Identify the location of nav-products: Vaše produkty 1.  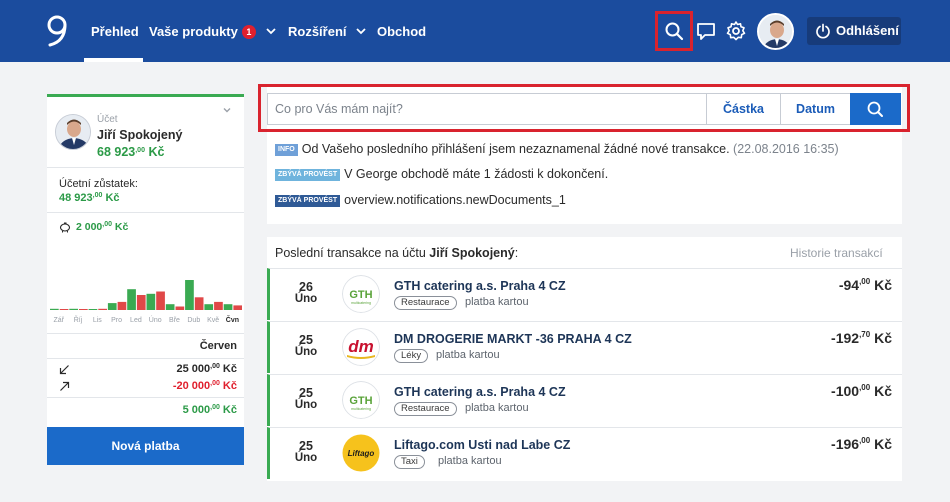
(212, 32).